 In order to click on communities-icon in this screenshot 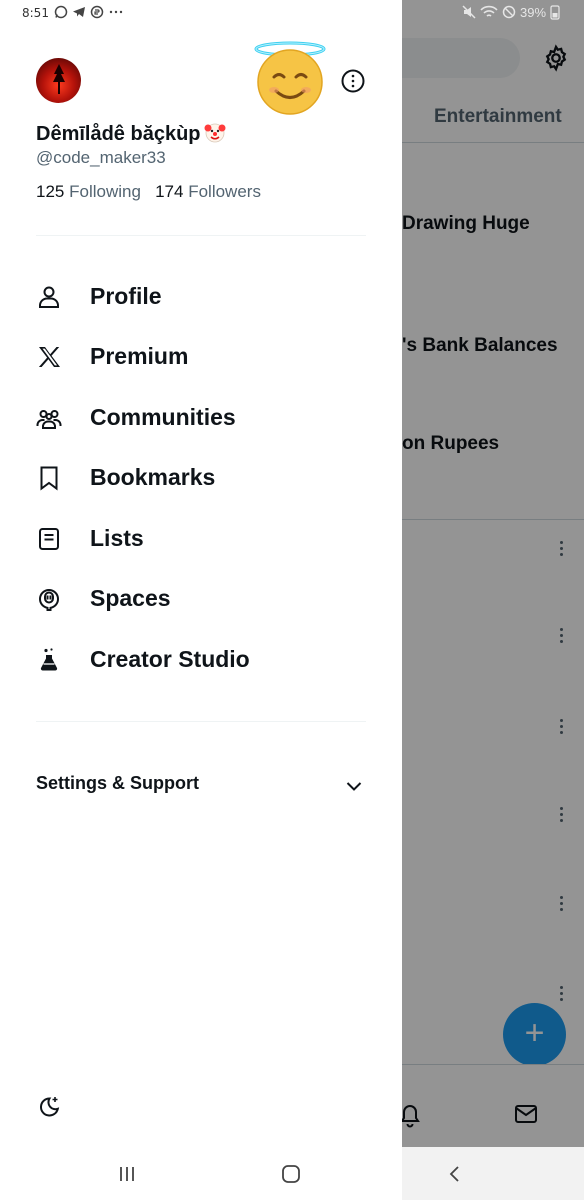, I will do `click(49, 419)`.